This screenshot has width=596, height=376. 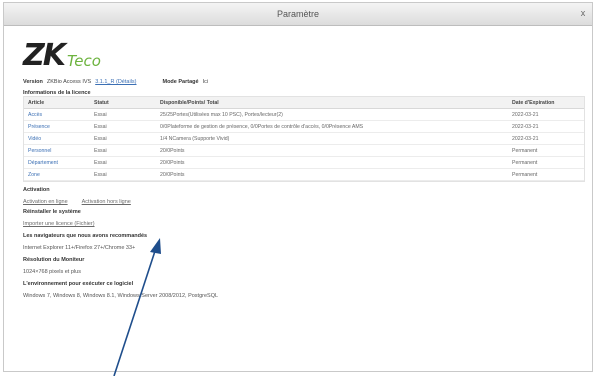 What do you see at coordinates (546, 103) in the screenshot?
I see `col-expiry: Date d'Expiration` at bounding box center [546, 103].